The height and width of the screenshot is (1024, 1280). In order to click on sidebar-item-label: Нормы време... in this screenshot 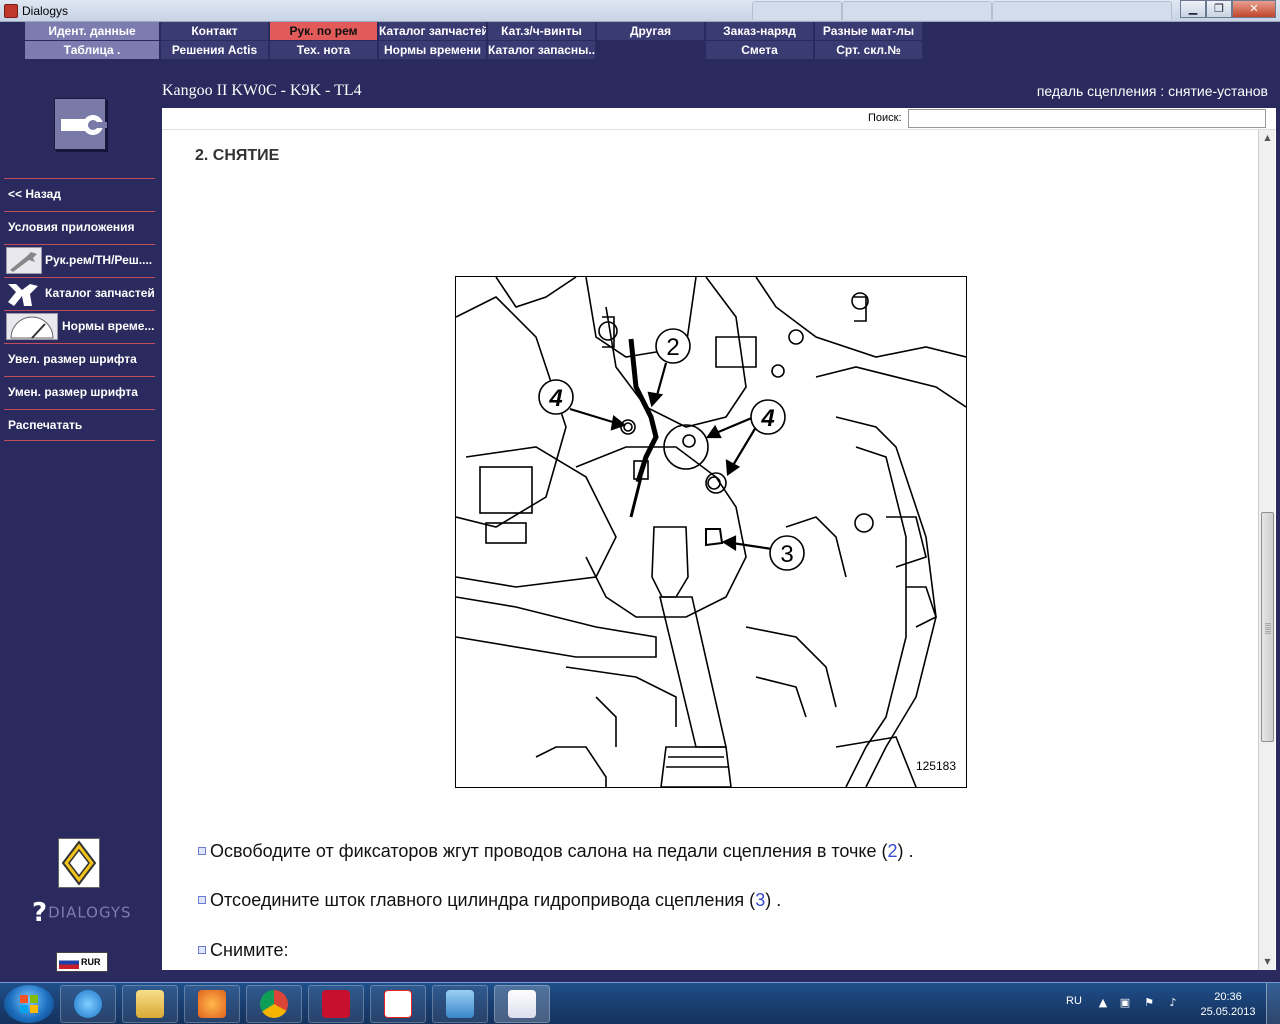, I will do `click(108, 326)`.